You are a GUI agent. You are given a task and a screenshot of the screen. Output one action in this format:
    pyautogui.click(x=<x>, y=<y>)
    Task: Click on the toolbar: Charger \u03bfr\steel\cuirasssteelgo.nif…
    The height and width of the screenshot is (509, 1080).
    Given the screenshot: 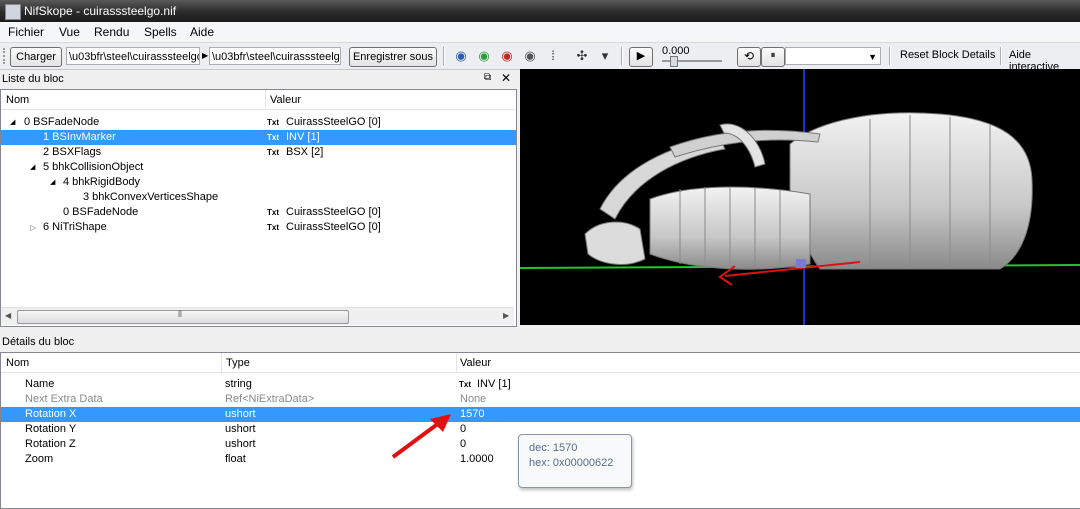 What is the action you would take?
    pyautogui.click(x=540, y=58)
    